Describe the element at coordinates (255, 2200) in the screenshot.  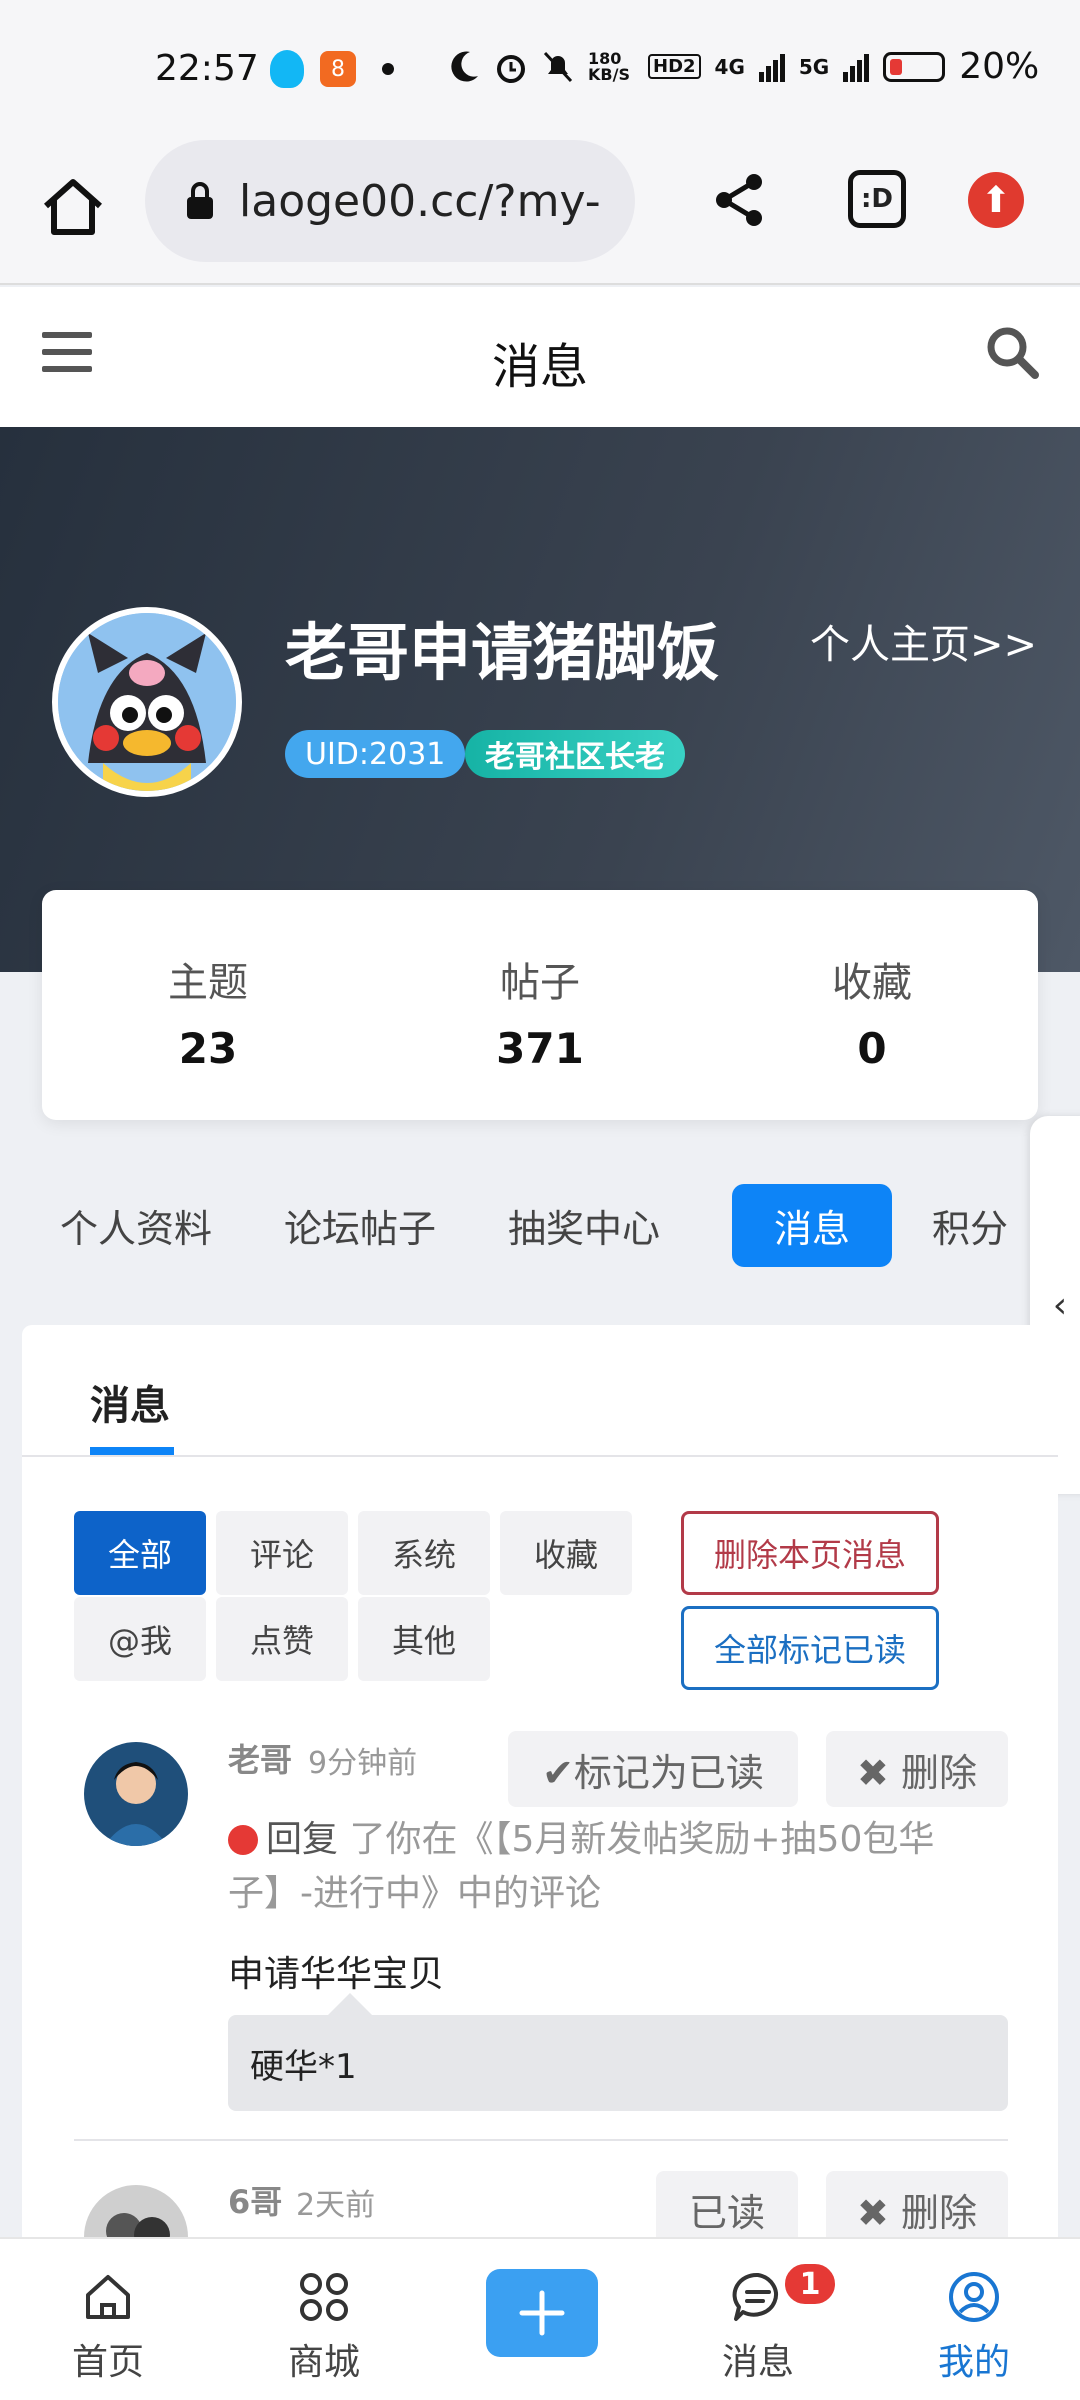
I see `sender-name: 6哥` at that location.